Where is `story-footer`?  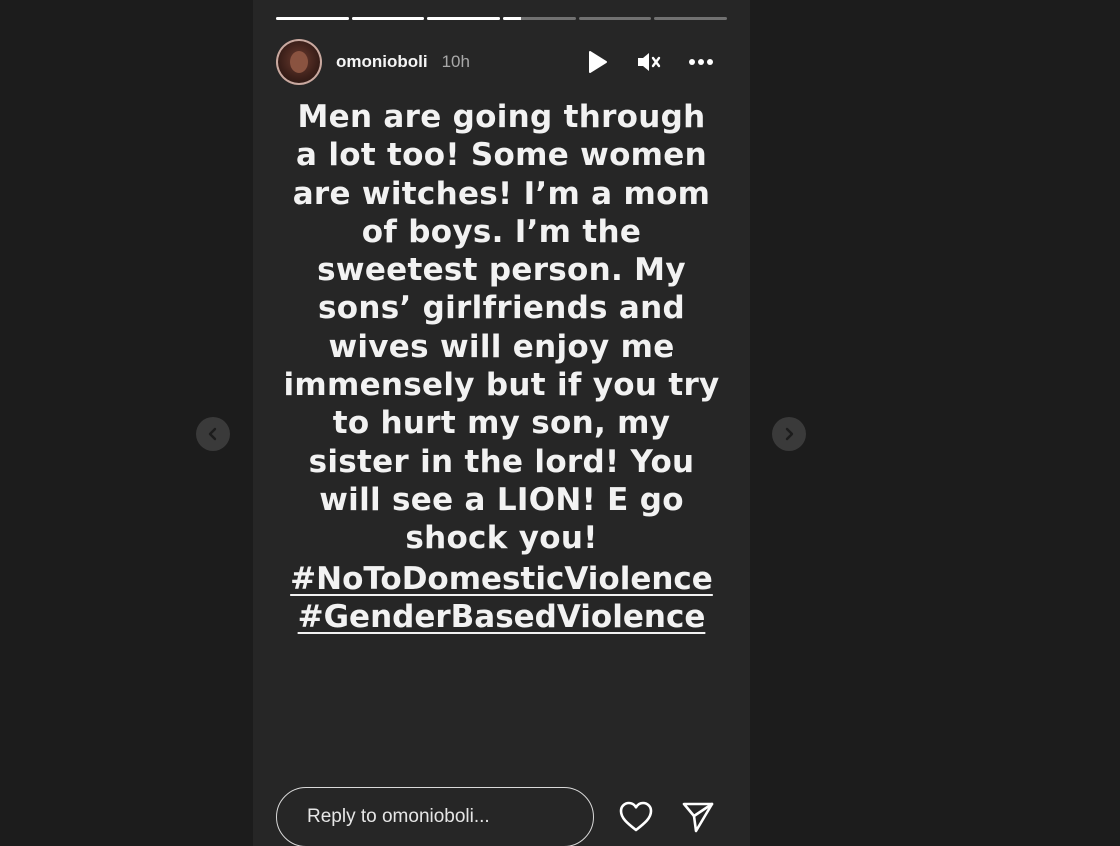
story-footer is located at coordinates (501, 816).